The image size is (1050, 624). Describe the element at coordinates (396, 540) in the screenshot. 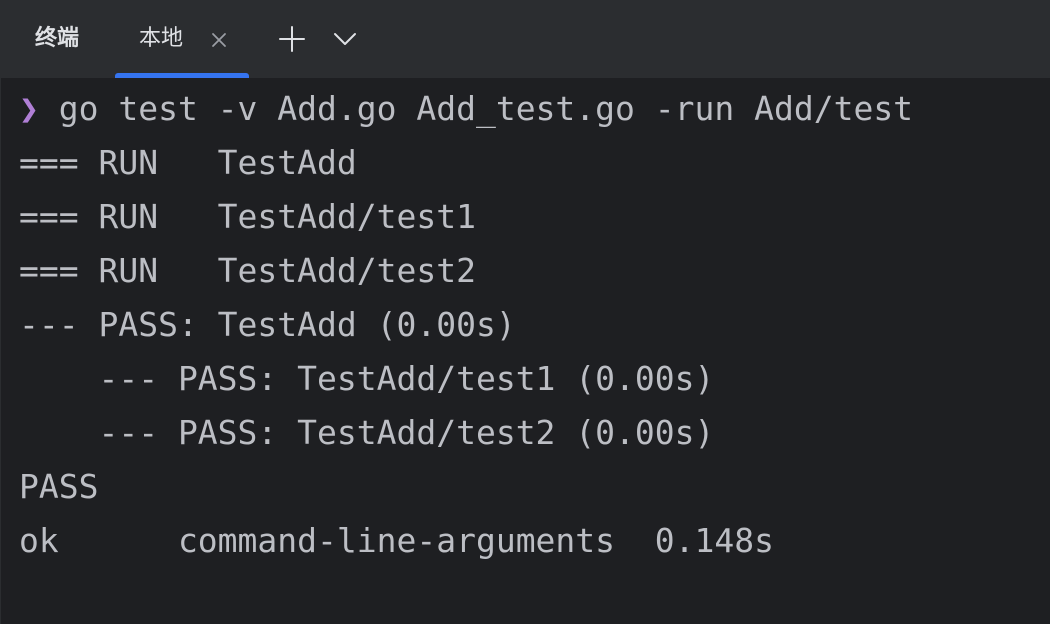

I see `output-line: ok command-line-arguments 0.148s` at that location.